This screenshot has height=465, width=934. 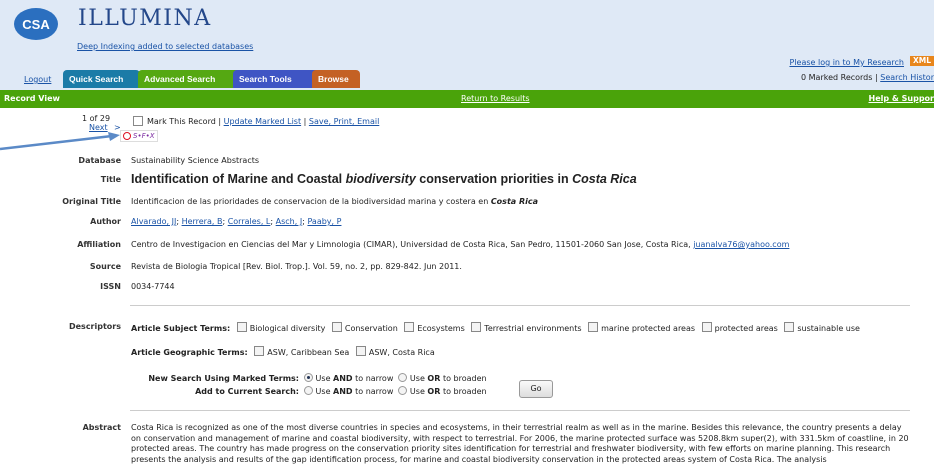 What do you see at coordinates (215, 378) in the screenshot?
I see `new-search-label: New Search Using Marked Terms:` at bounding box center [215, 378].